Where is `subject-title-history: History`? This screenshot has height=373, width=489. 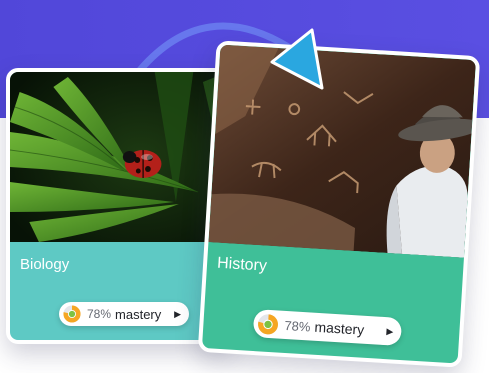 subject-title-history: History is located at coordinates (242, 264).